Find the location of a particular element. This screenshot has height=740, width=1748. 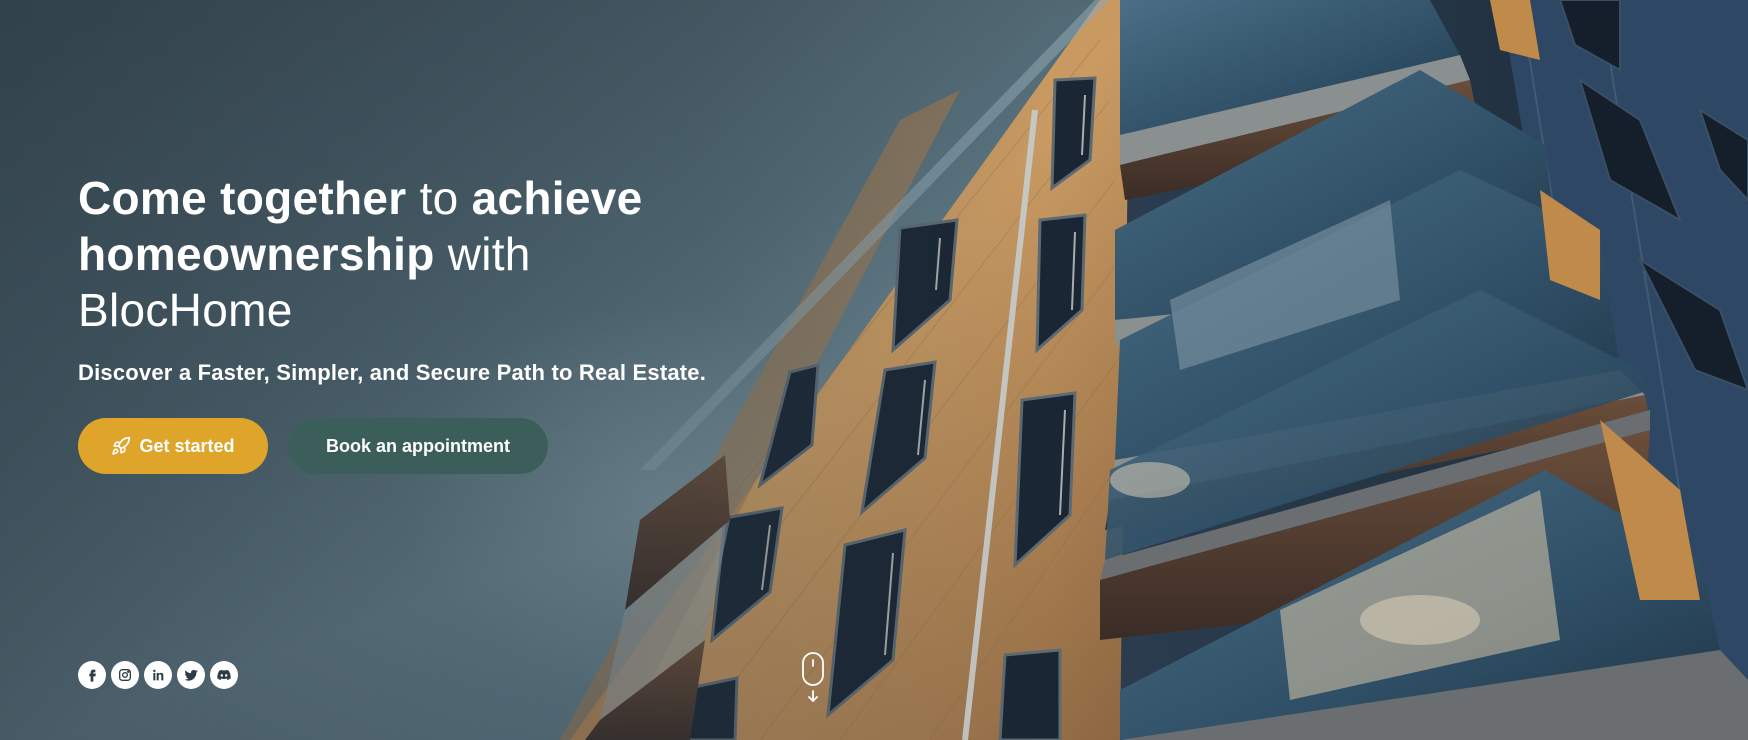

discord-icon is located at coordinates (224, 674).